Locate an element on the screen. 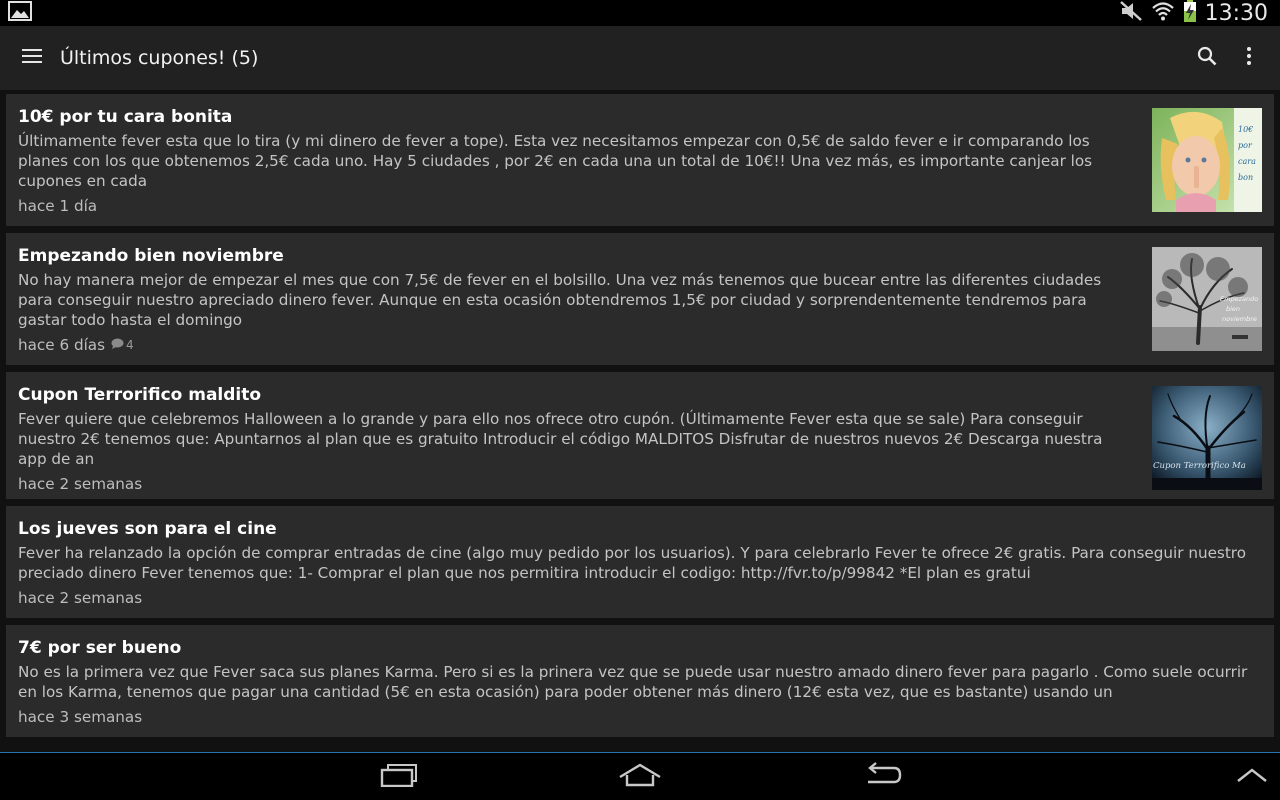 The height and width of the screenshot is (800, 1280). expand-up-icon is located at coordinates (1252, 777).